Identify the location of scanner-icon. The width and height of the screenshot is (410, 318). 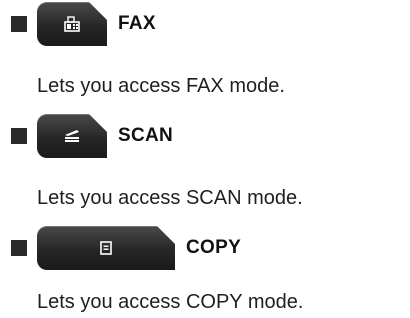
(72, 136).